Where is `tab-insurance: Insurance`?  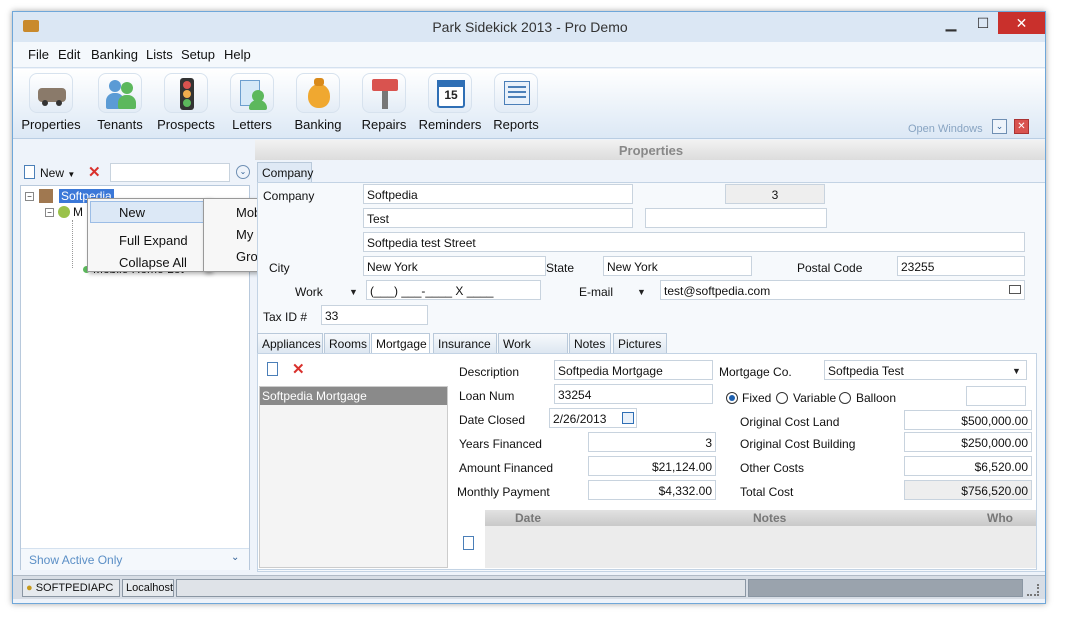
tab-insurance: Insurance is located at coordinates (465, 343).